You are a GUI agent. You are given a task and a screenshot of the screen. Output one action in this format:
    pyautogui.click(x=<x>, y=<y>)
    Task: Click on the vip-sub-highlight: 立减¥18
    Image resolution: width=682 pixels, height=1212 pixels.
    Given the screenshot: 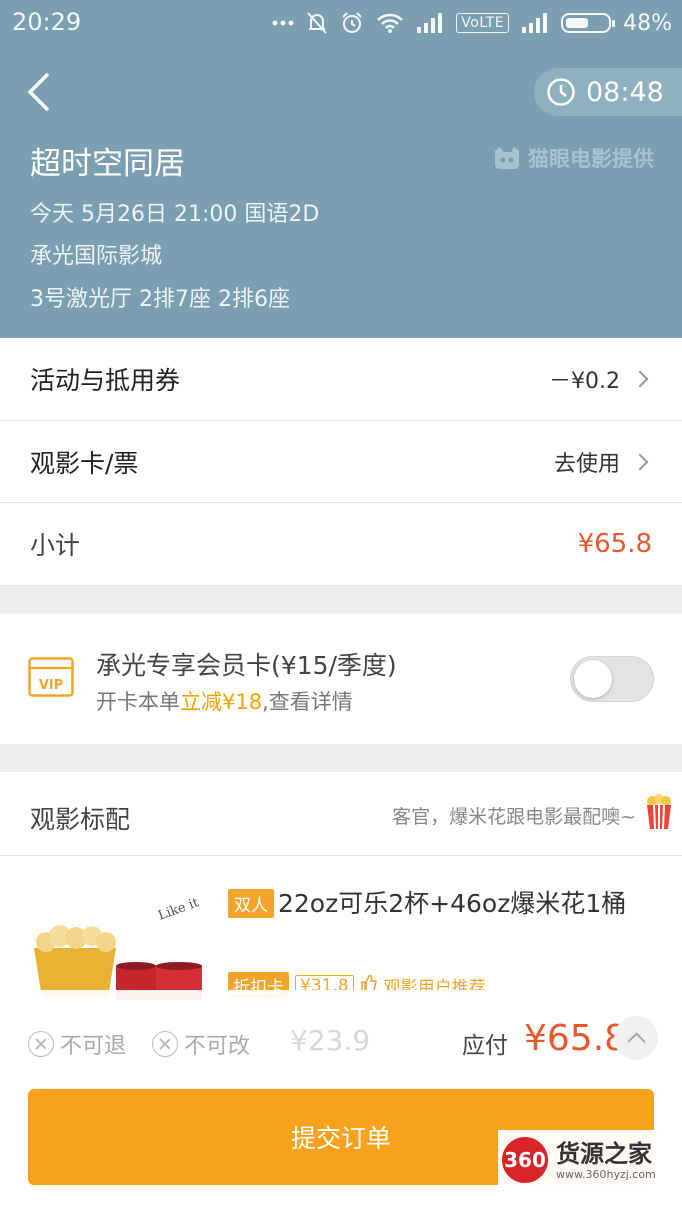 What is the action you would take?
    pyautogui.click(x=221, y=702)
    